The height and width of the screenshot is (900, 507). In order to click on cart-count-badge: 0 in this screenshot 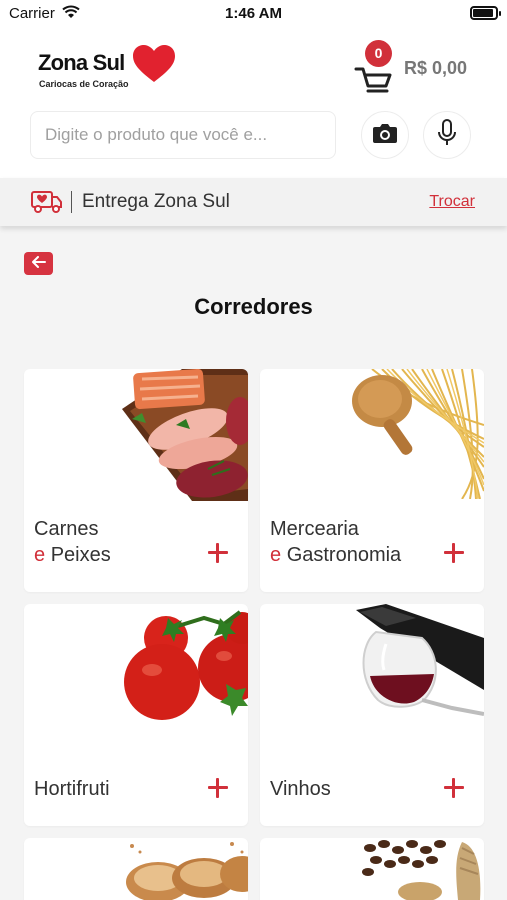, I will do `click(378, 53)`.